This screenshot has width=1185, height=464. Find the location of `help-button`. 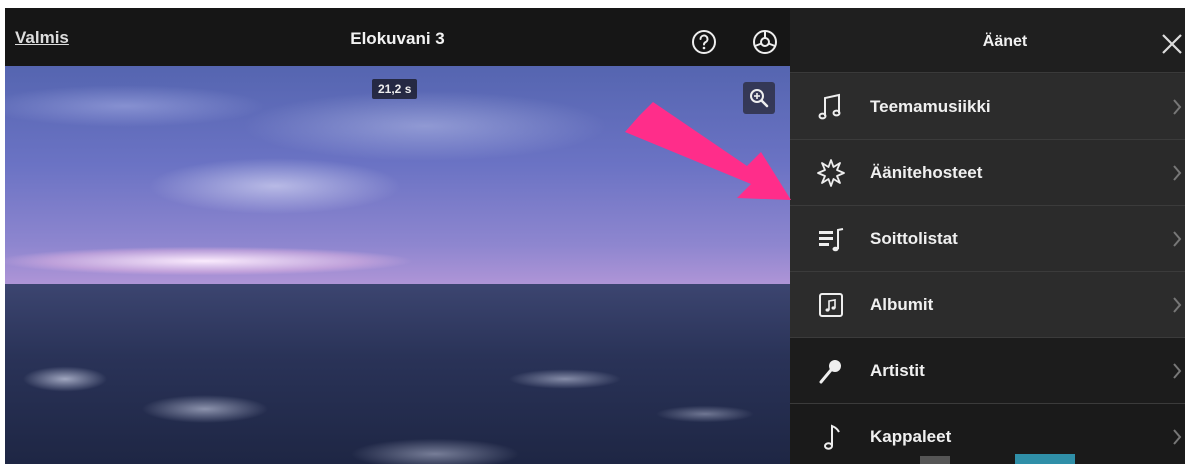

help-button is located at coordinates (704, 42).